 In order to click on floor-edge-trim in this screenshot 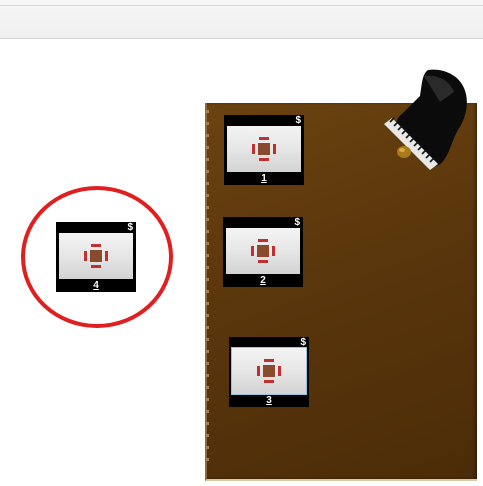, I will do `click(207, 290)`.